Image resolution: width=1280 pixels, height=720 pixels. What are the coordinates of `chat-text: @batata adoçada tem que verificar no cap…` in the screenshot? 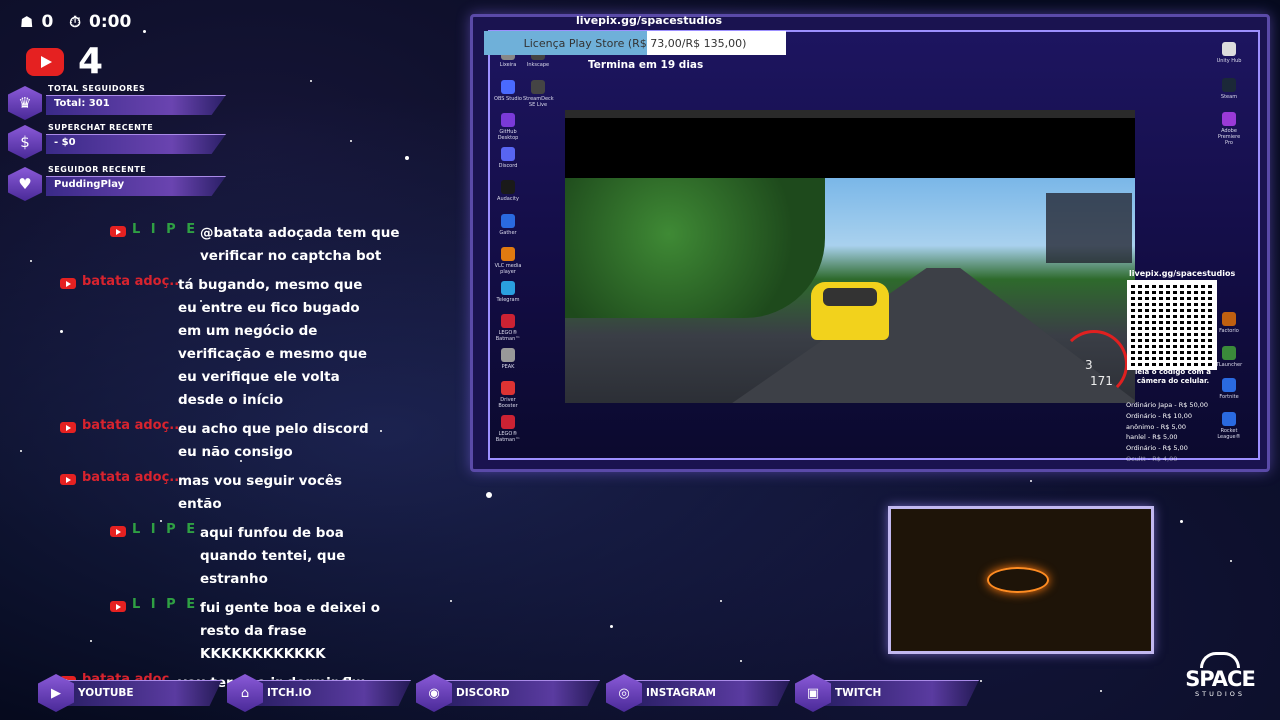 It's located at (300, 244).